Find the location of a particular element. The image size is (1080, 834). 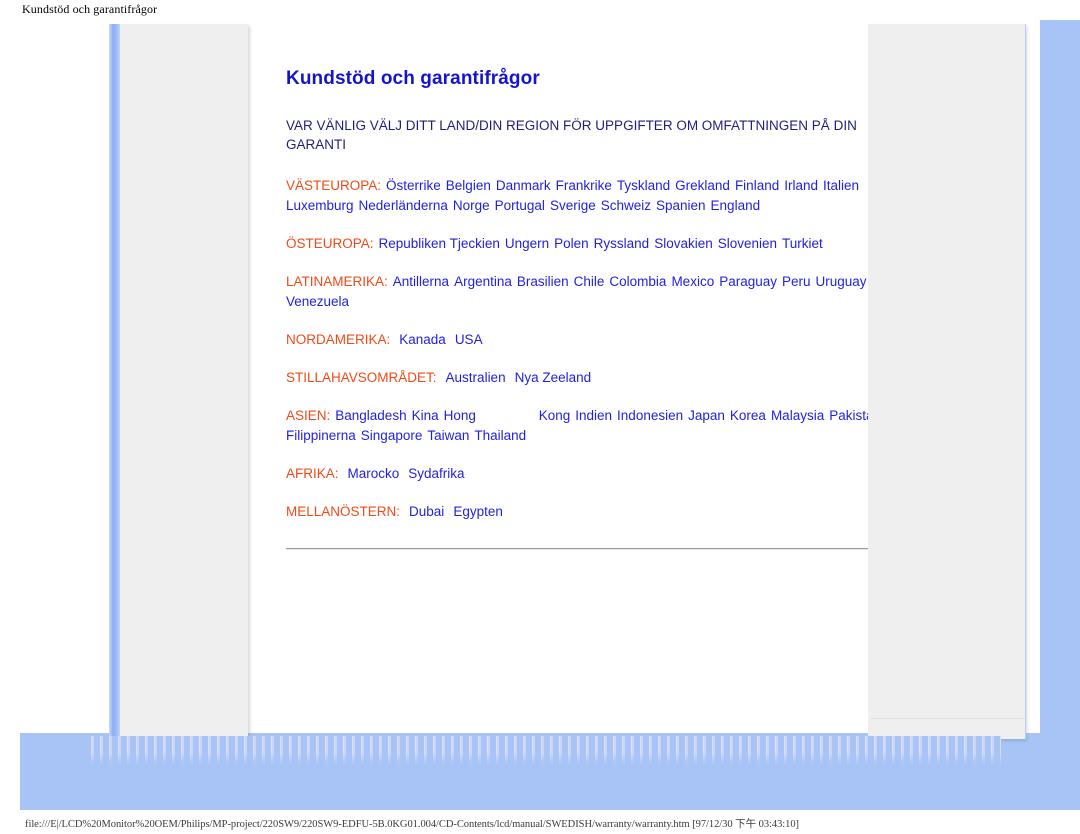

country-link: Antillerna is located at coordinates (421, 281).